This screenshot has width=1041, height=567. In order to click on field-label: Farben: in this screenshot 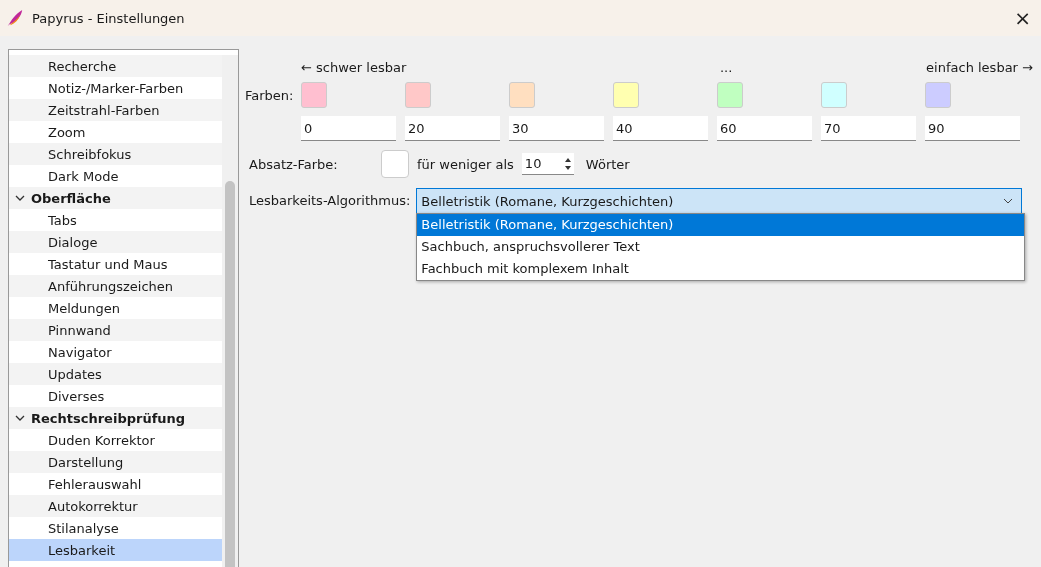, I will do `click(270, 95)`.